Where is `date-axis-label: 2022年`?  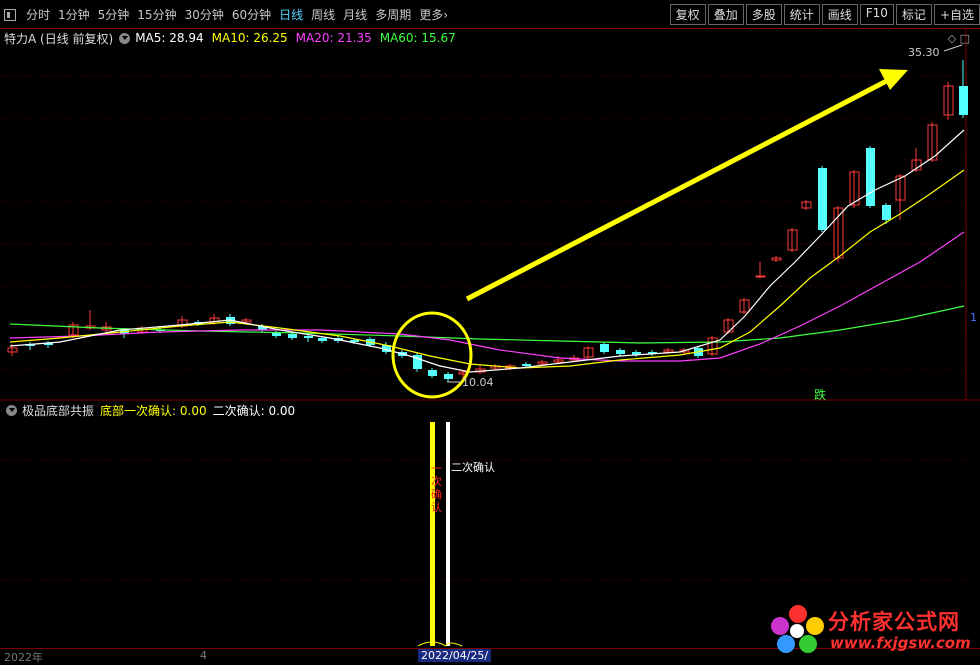
date-axis-label: 2022年 is located at coordinates (23, 657).